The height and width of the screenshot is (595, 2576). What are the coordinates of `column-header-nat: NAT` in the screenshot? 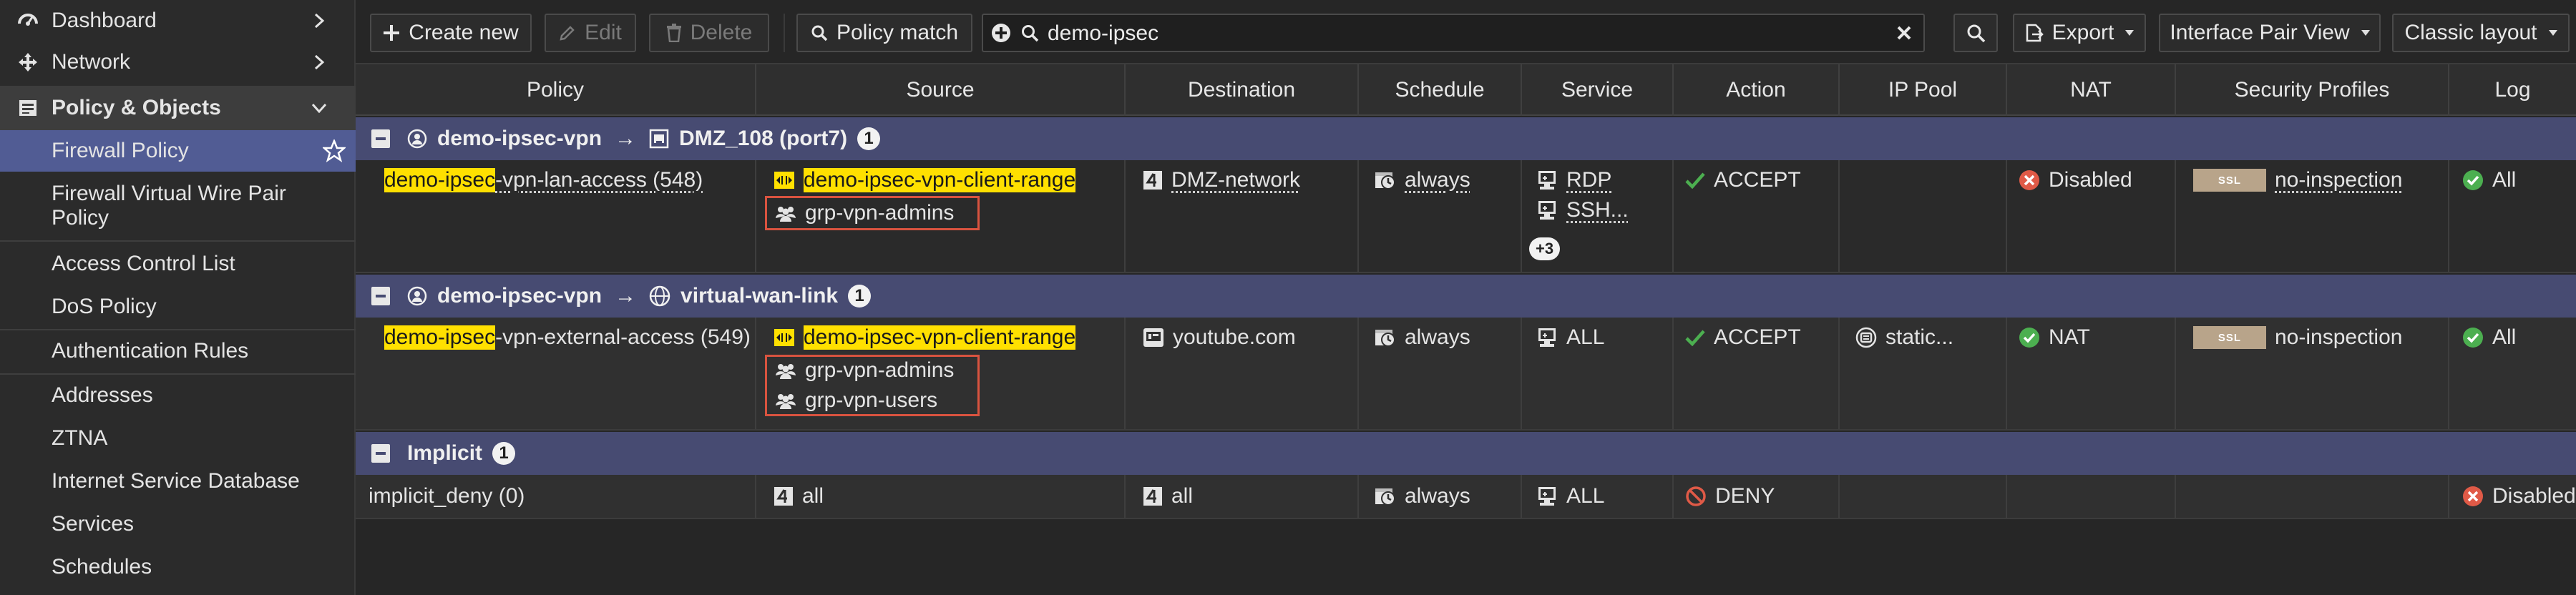 It's located at (2091, 90).